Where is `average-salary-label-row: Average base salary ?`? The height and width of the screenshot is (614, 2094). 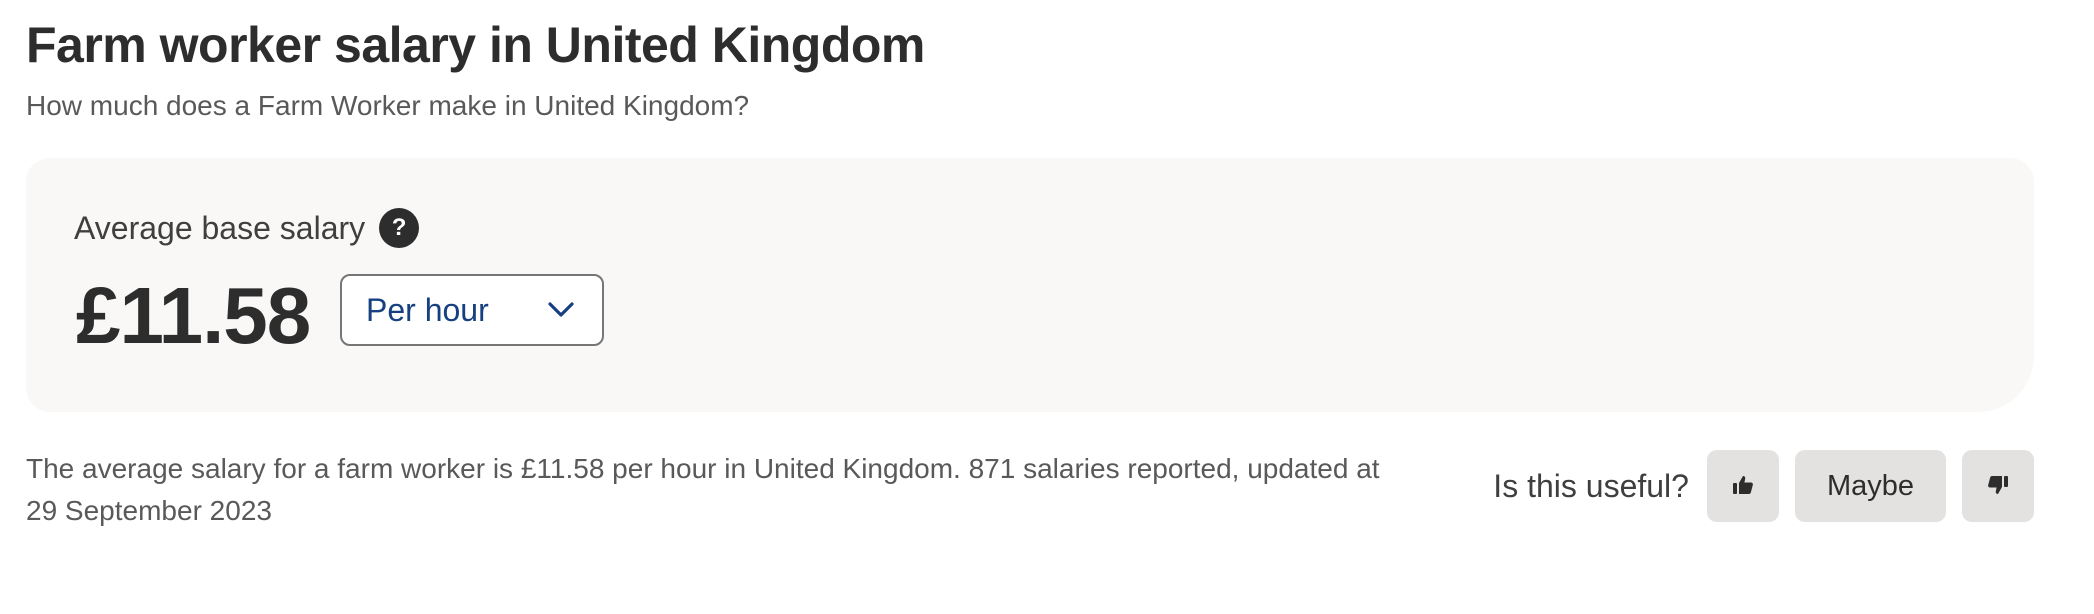 average-salary-label-row: Average base salary ? is located at coordinates (247, 228).